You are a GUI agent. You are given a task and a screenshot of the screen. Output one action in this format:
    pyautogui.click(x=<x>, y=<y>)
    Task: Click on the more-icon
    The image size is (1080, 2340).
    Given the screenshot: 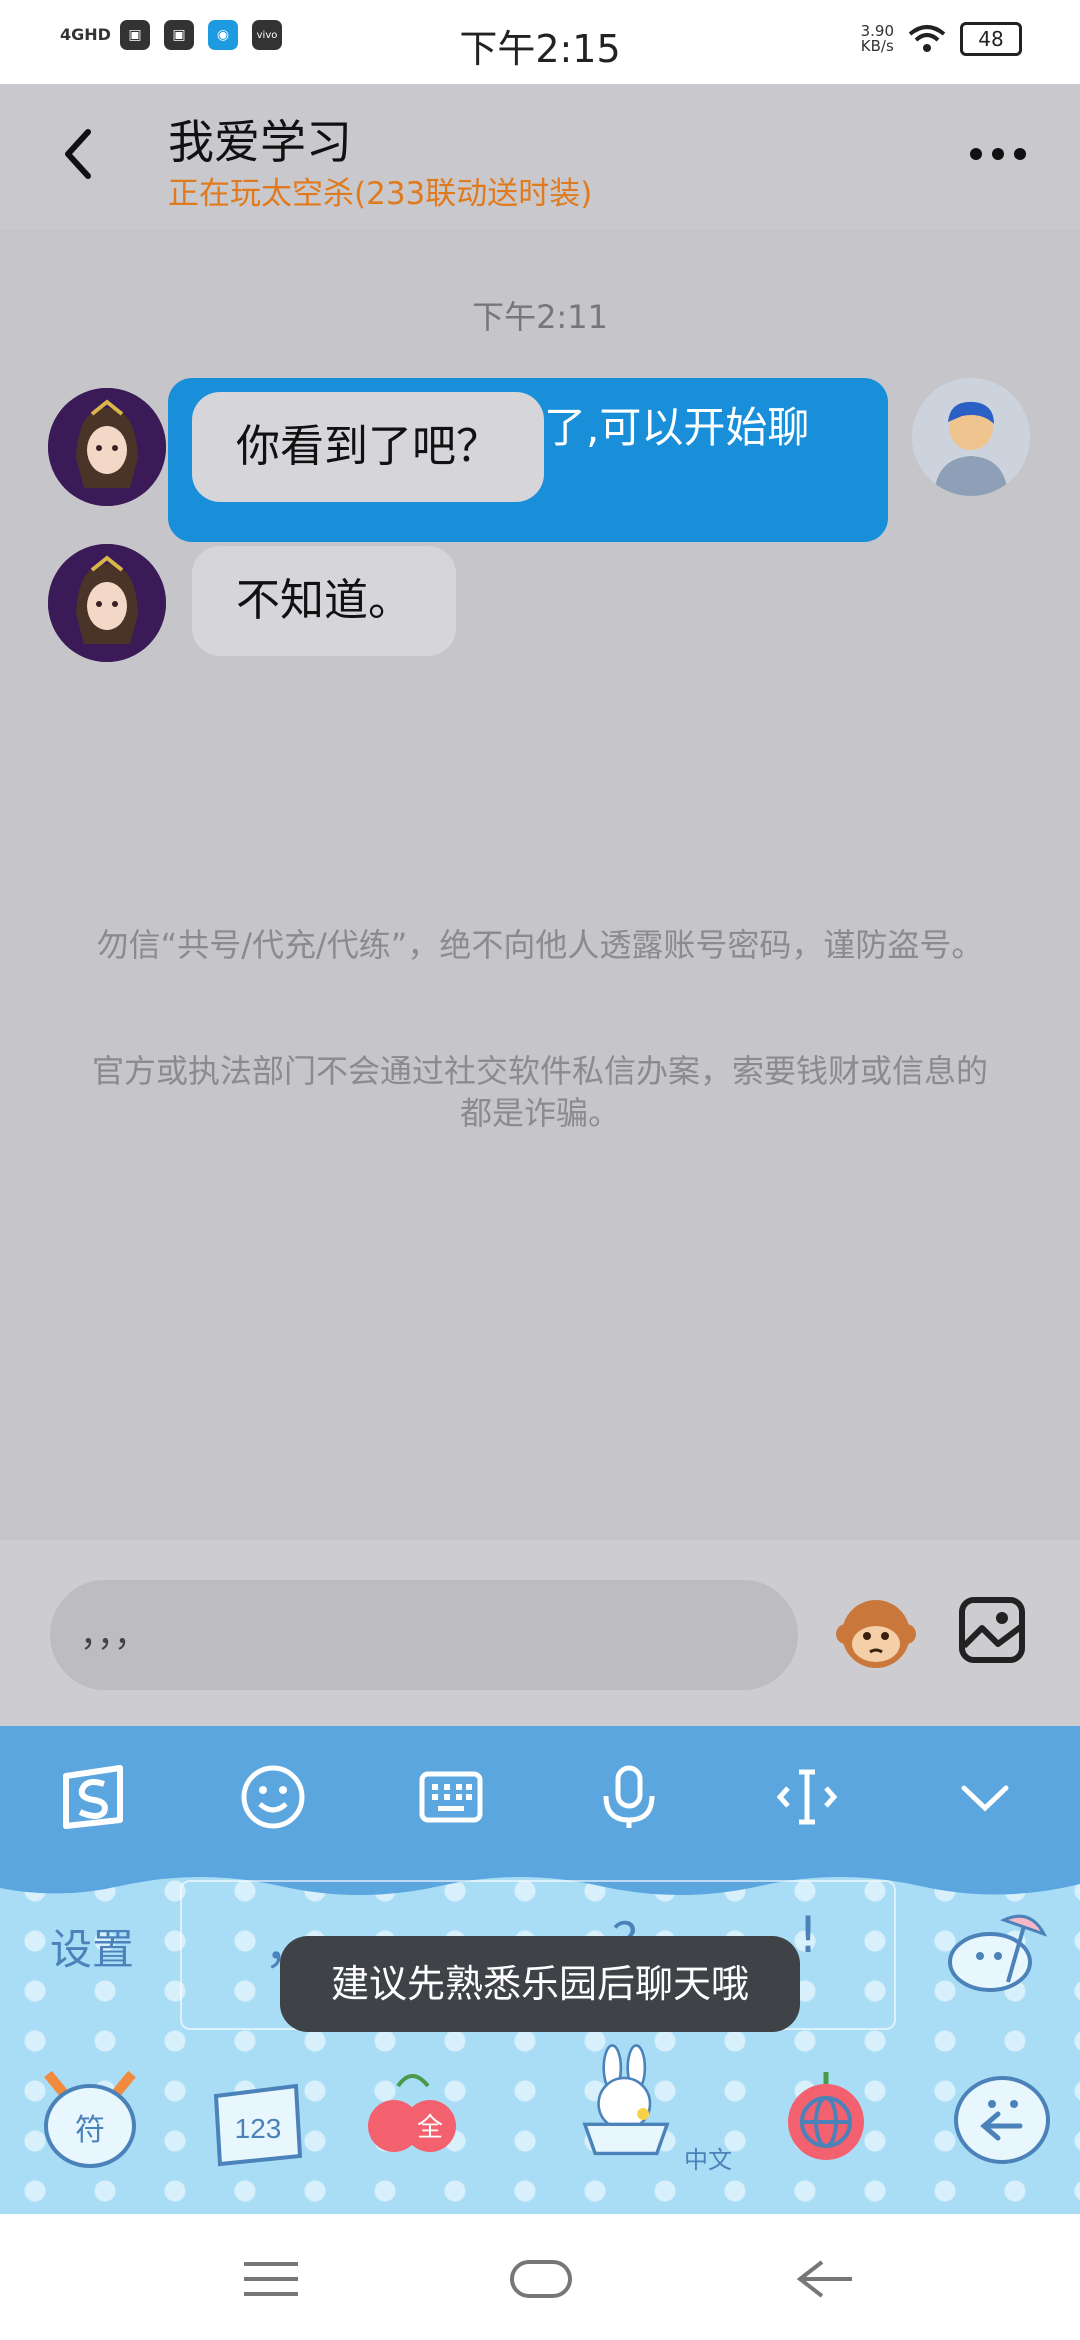 What is the action you would take?
    pyautogui.click(x=998, y=154)
    